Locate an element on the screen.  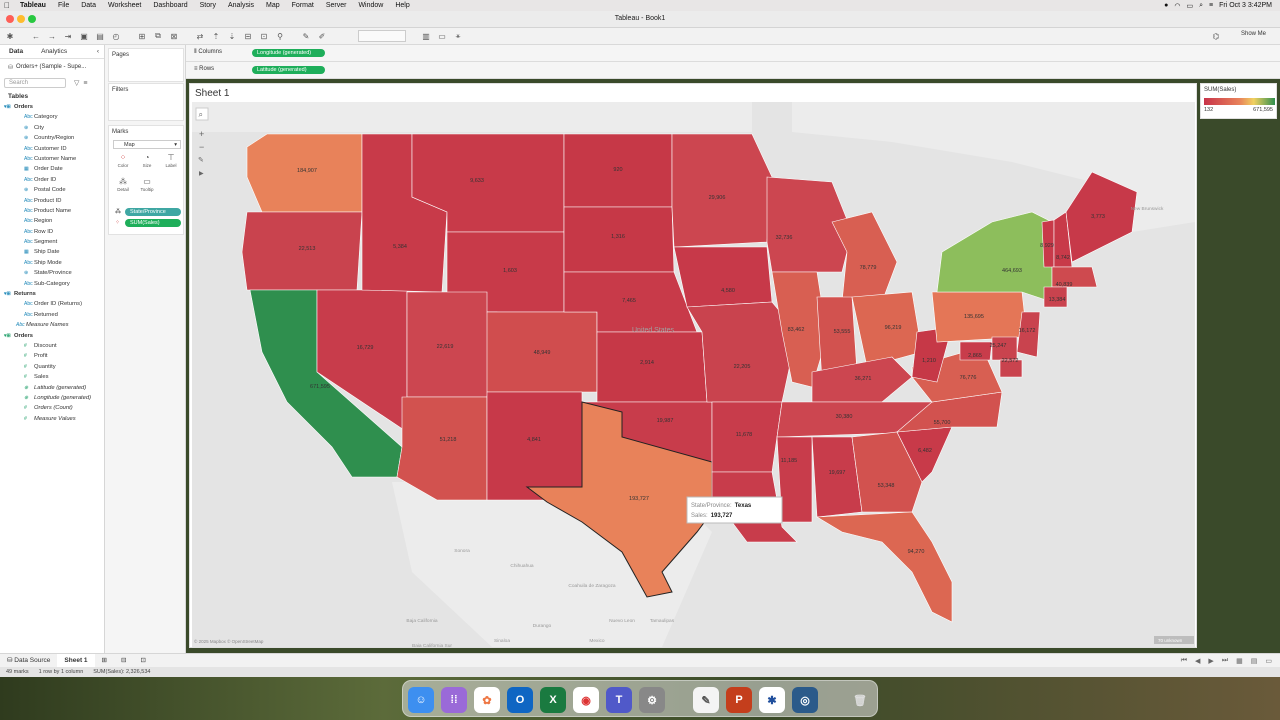
system-settings-icon: ⚙ is located at coordinates (652, 700).